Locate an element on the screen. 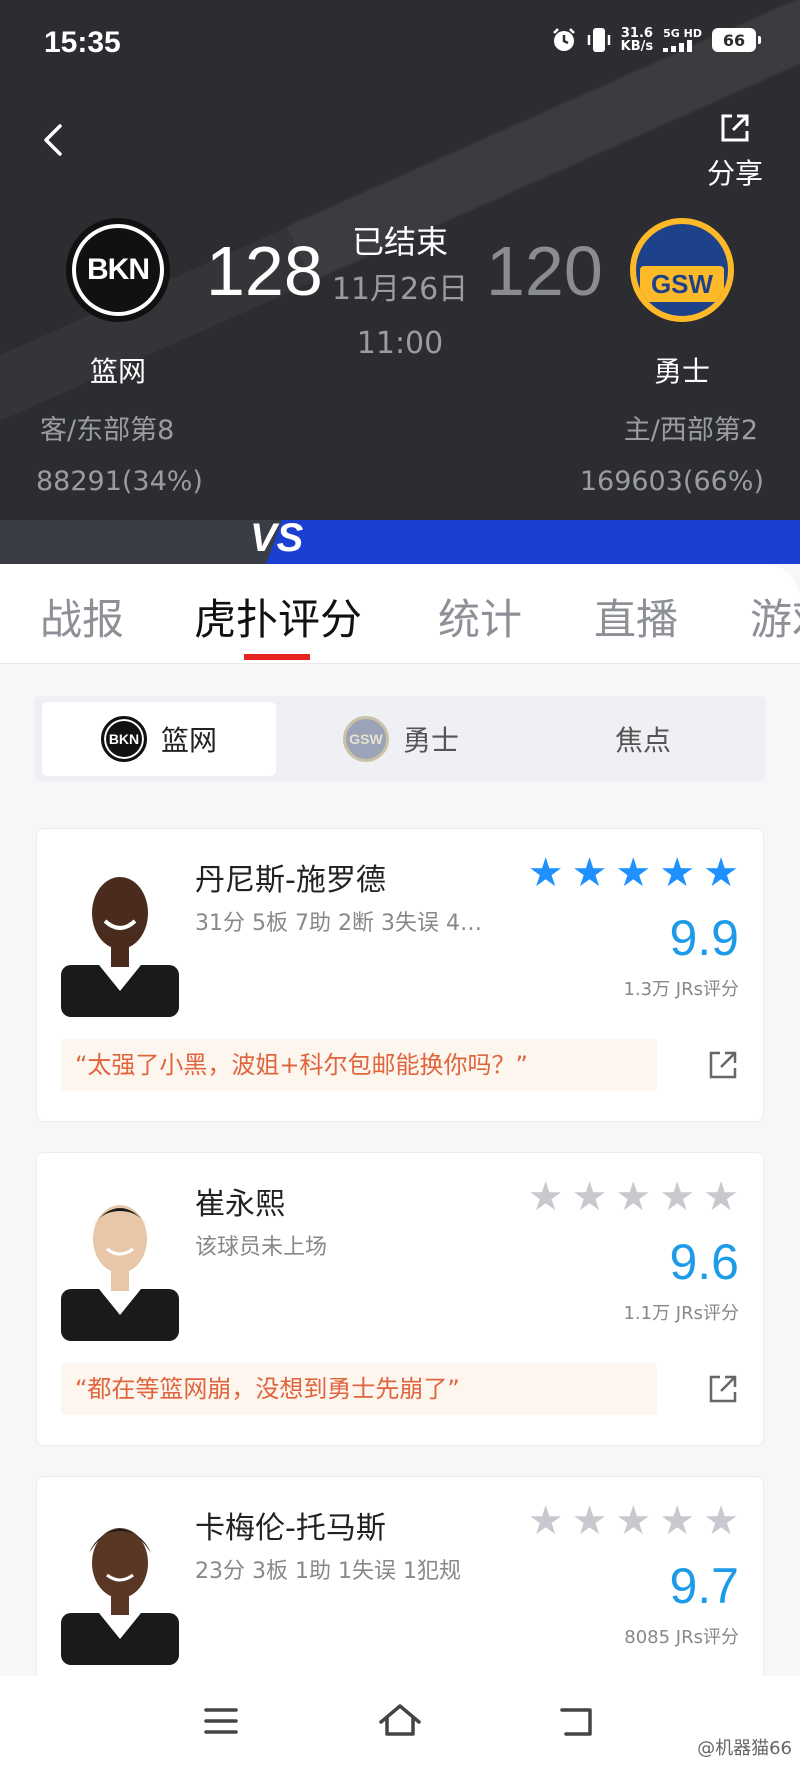 This screenshot has height=1769, width=800. menu-icon is located at coordinates (221, 1721).